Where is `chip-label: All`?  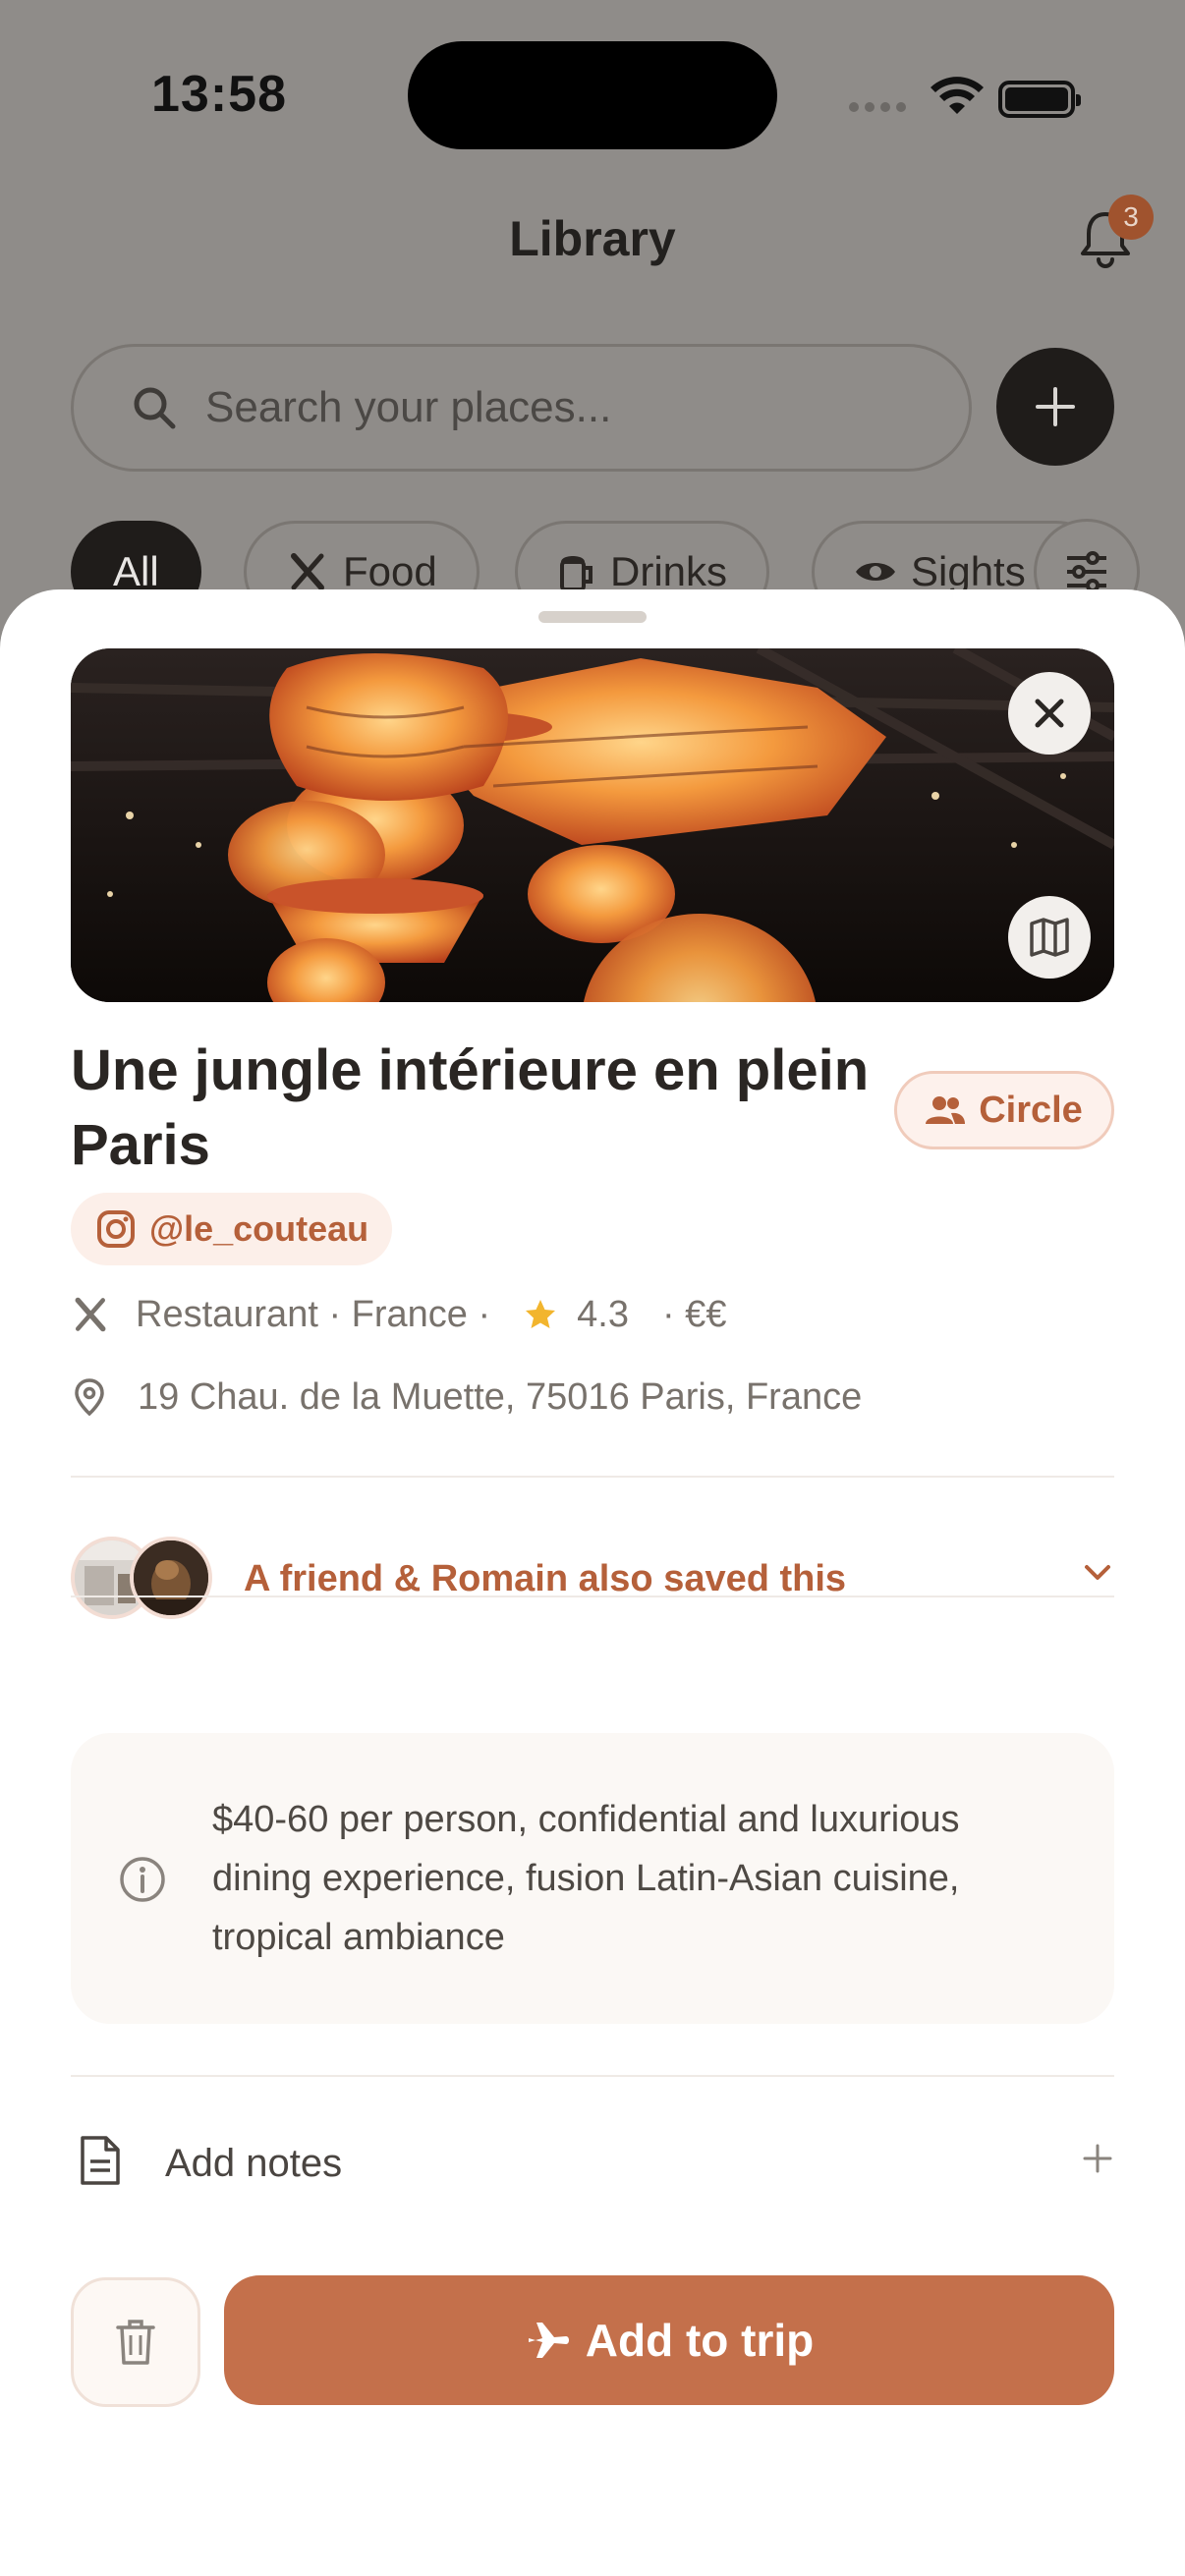
chip-label: All is located at coordinates (136, 571).